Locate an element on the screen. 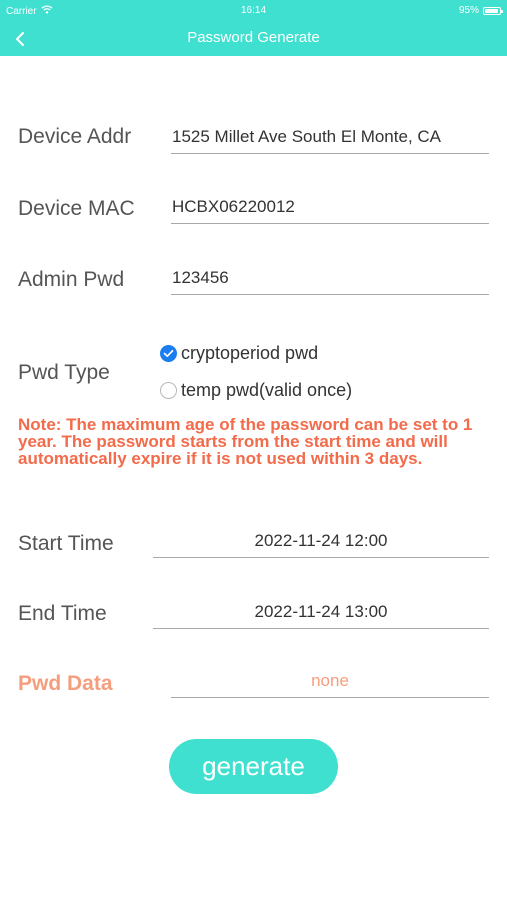 This screenshot has width=507, height=900. device-addr-field: 1525 Millet Ave South El Monte, CA is located at coordinates (330, 139).